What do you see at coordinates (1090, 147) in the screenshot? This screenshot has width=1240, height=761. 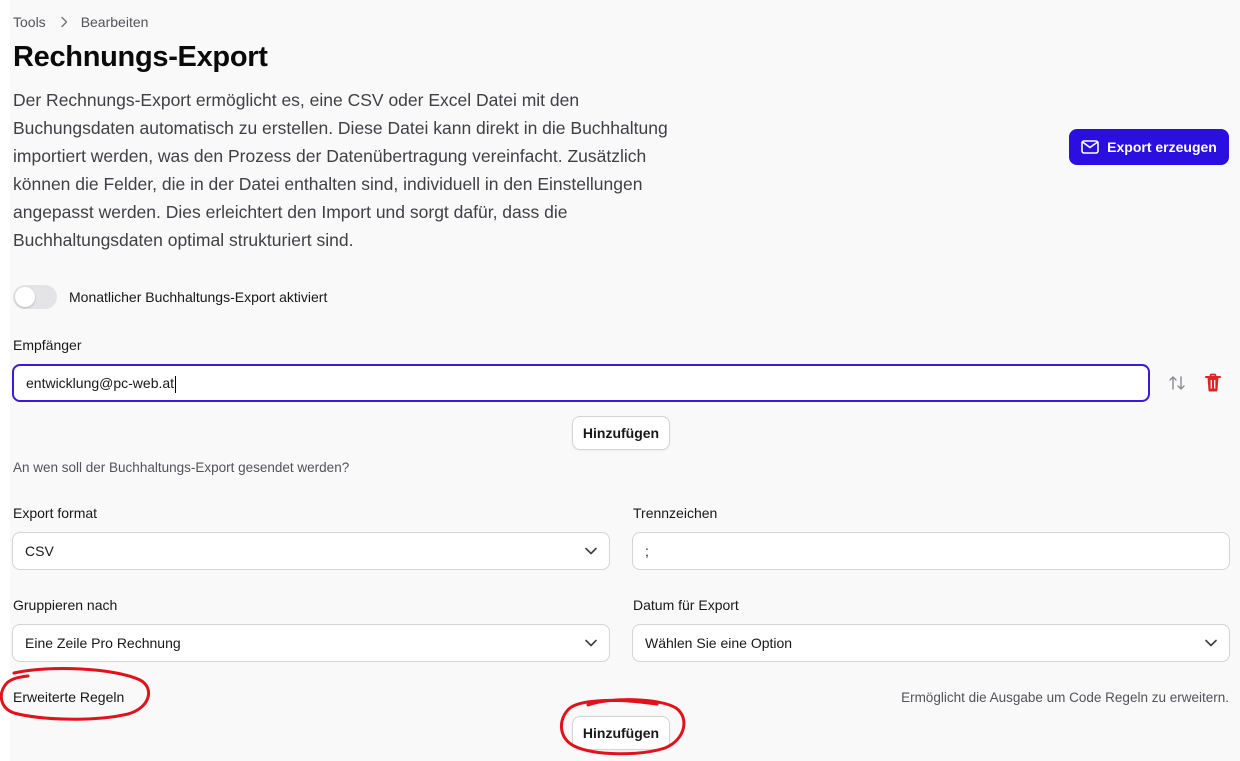 I see `envelope-icon` at bounding box center [1090, 147].